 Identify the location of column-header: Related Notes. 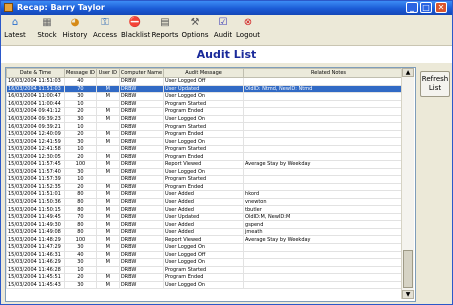
(329, 73).